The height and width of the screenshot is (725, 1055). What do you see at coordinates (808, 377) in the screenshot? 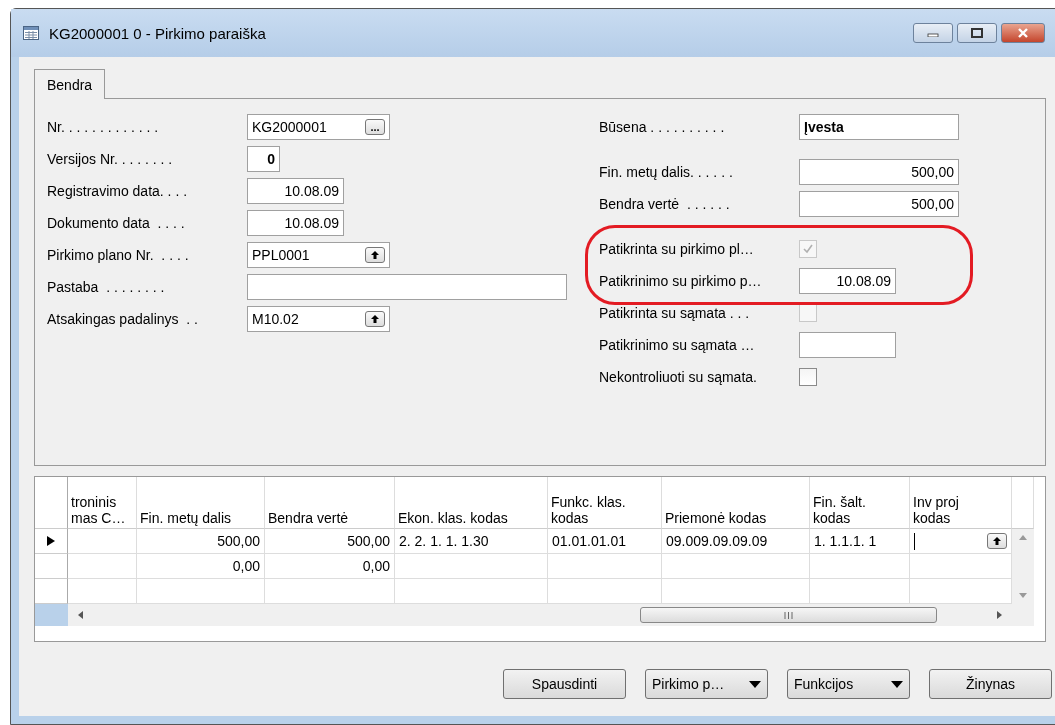
I see `checkbox` at bounding box center [808, 377].